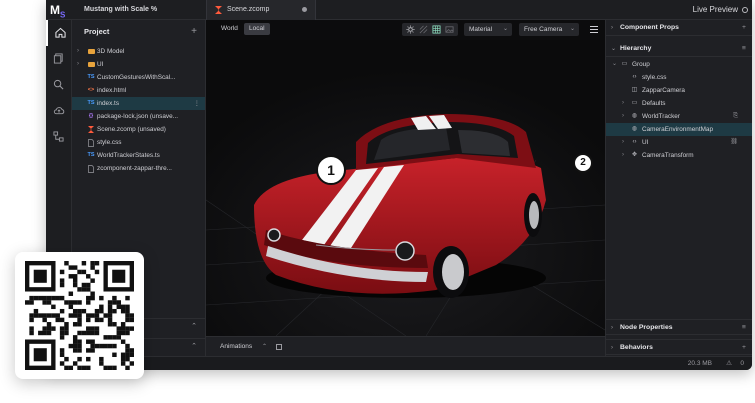 This screenshot has height=403, width=755. What do you see at coordinates (679, 77) in the screenshot?
I see `hierarchy-node: ‹› style.css` at bounding box center [679, 77].